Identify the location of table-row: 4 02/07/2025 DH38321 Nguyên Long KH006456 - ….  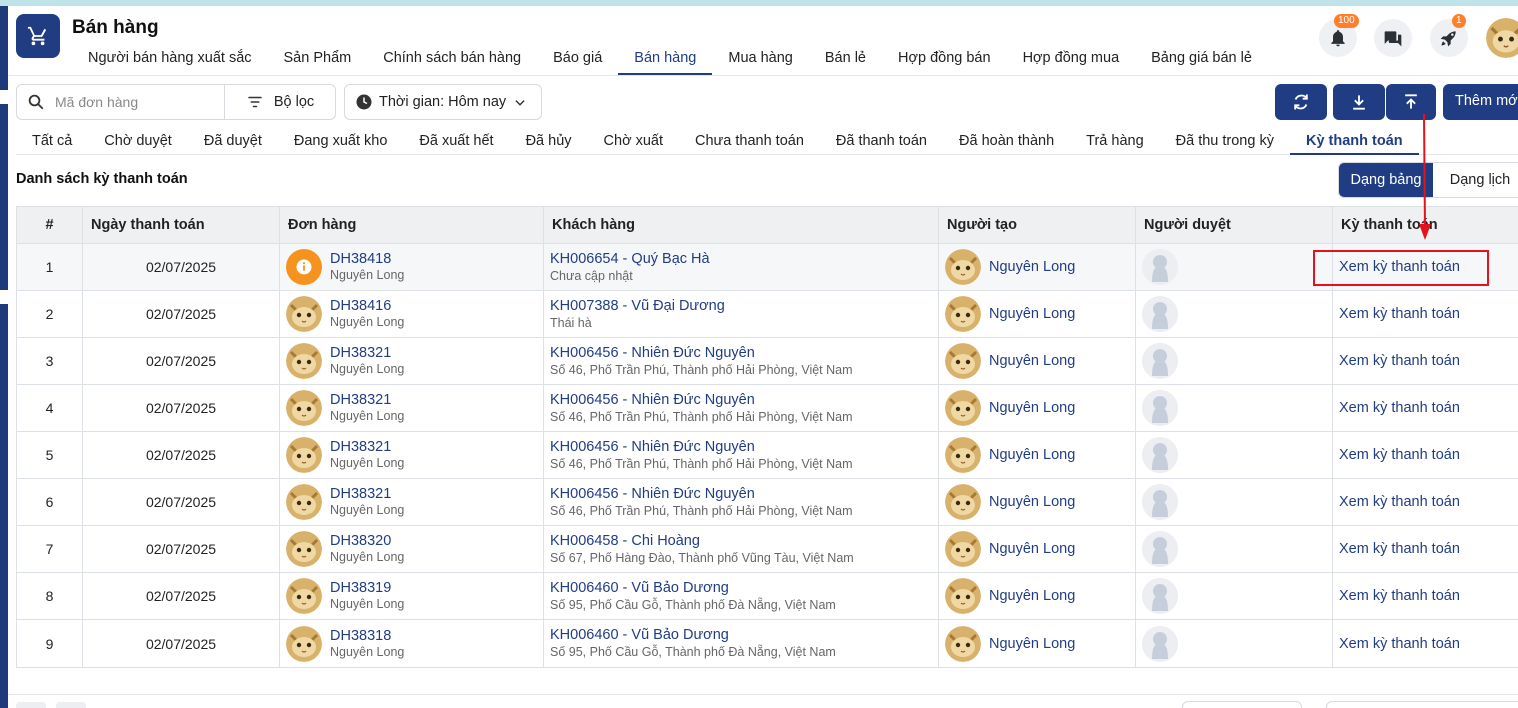
(767, 408).